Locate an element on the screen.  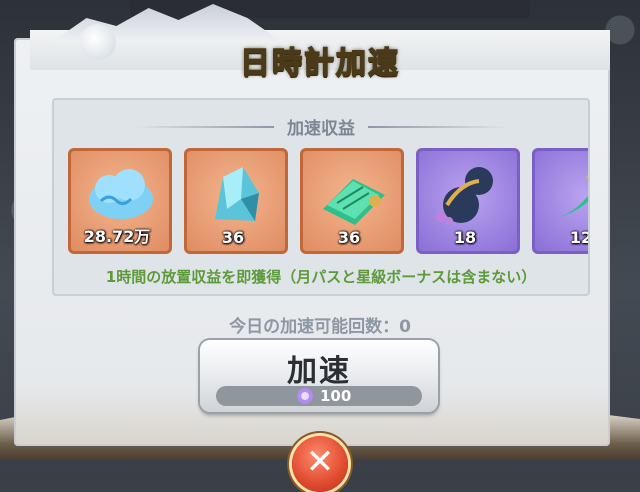
jade-scroll-icon is located at coordinates (354, 202).